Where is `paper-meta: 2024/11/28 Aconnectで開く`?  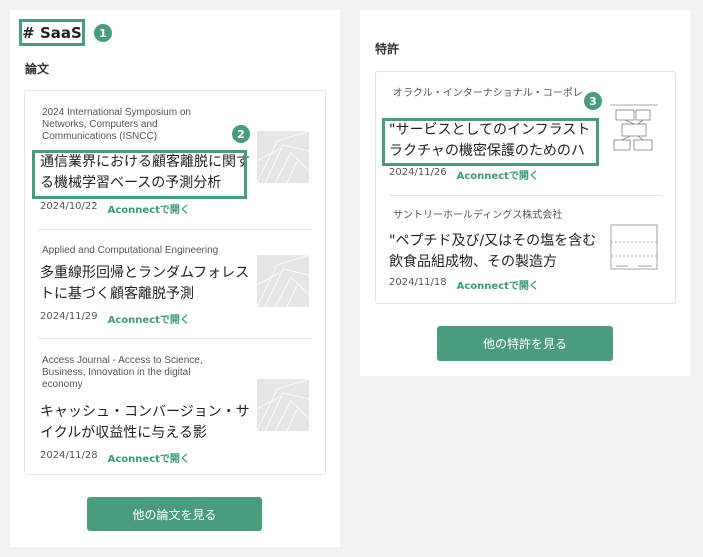 paper-meta: 2024/11/28 Aconnectで開く is located at coordinates (115, 457).